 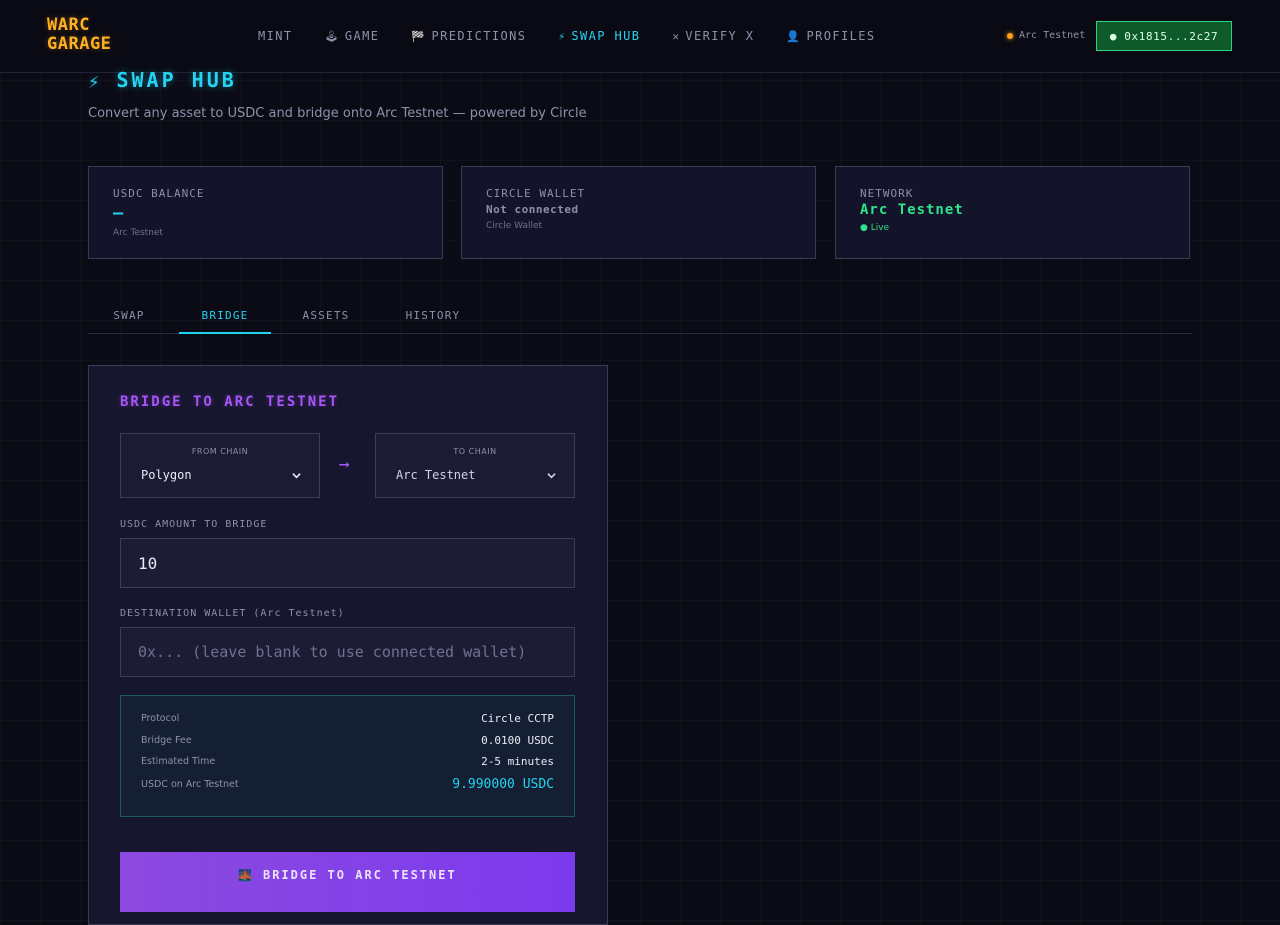 I want to click on nav-item-verify-x: ✕ VERIFY X, so click(x=713, y=36).